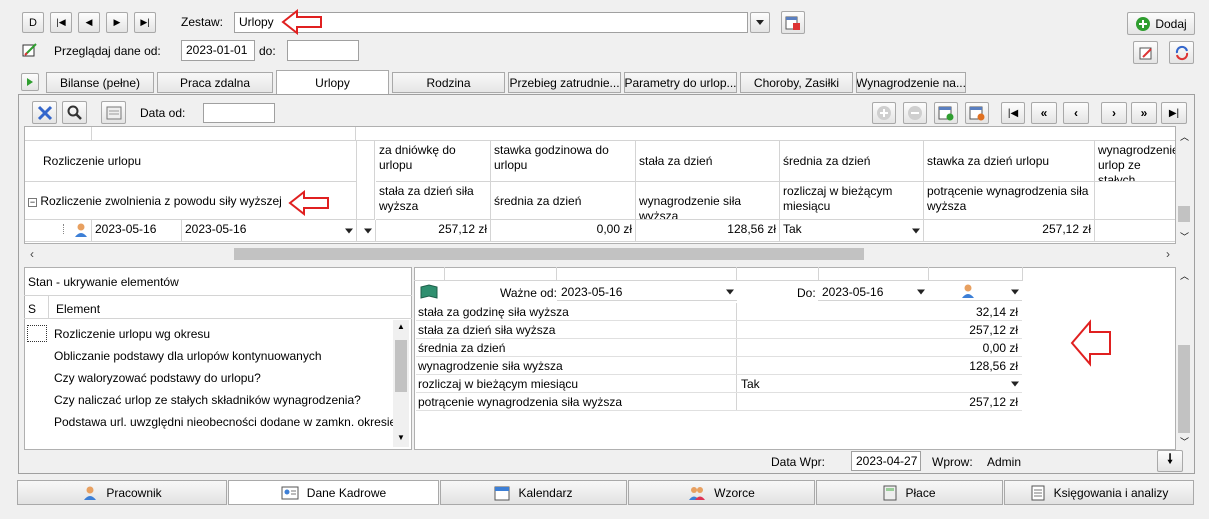 This screenshot has width=1209, height=519. What do you see at coordinates (798, 462) in the screenshot?
I see `data-wpr-label: Data Wpr:` at bounding box center [798, 462].